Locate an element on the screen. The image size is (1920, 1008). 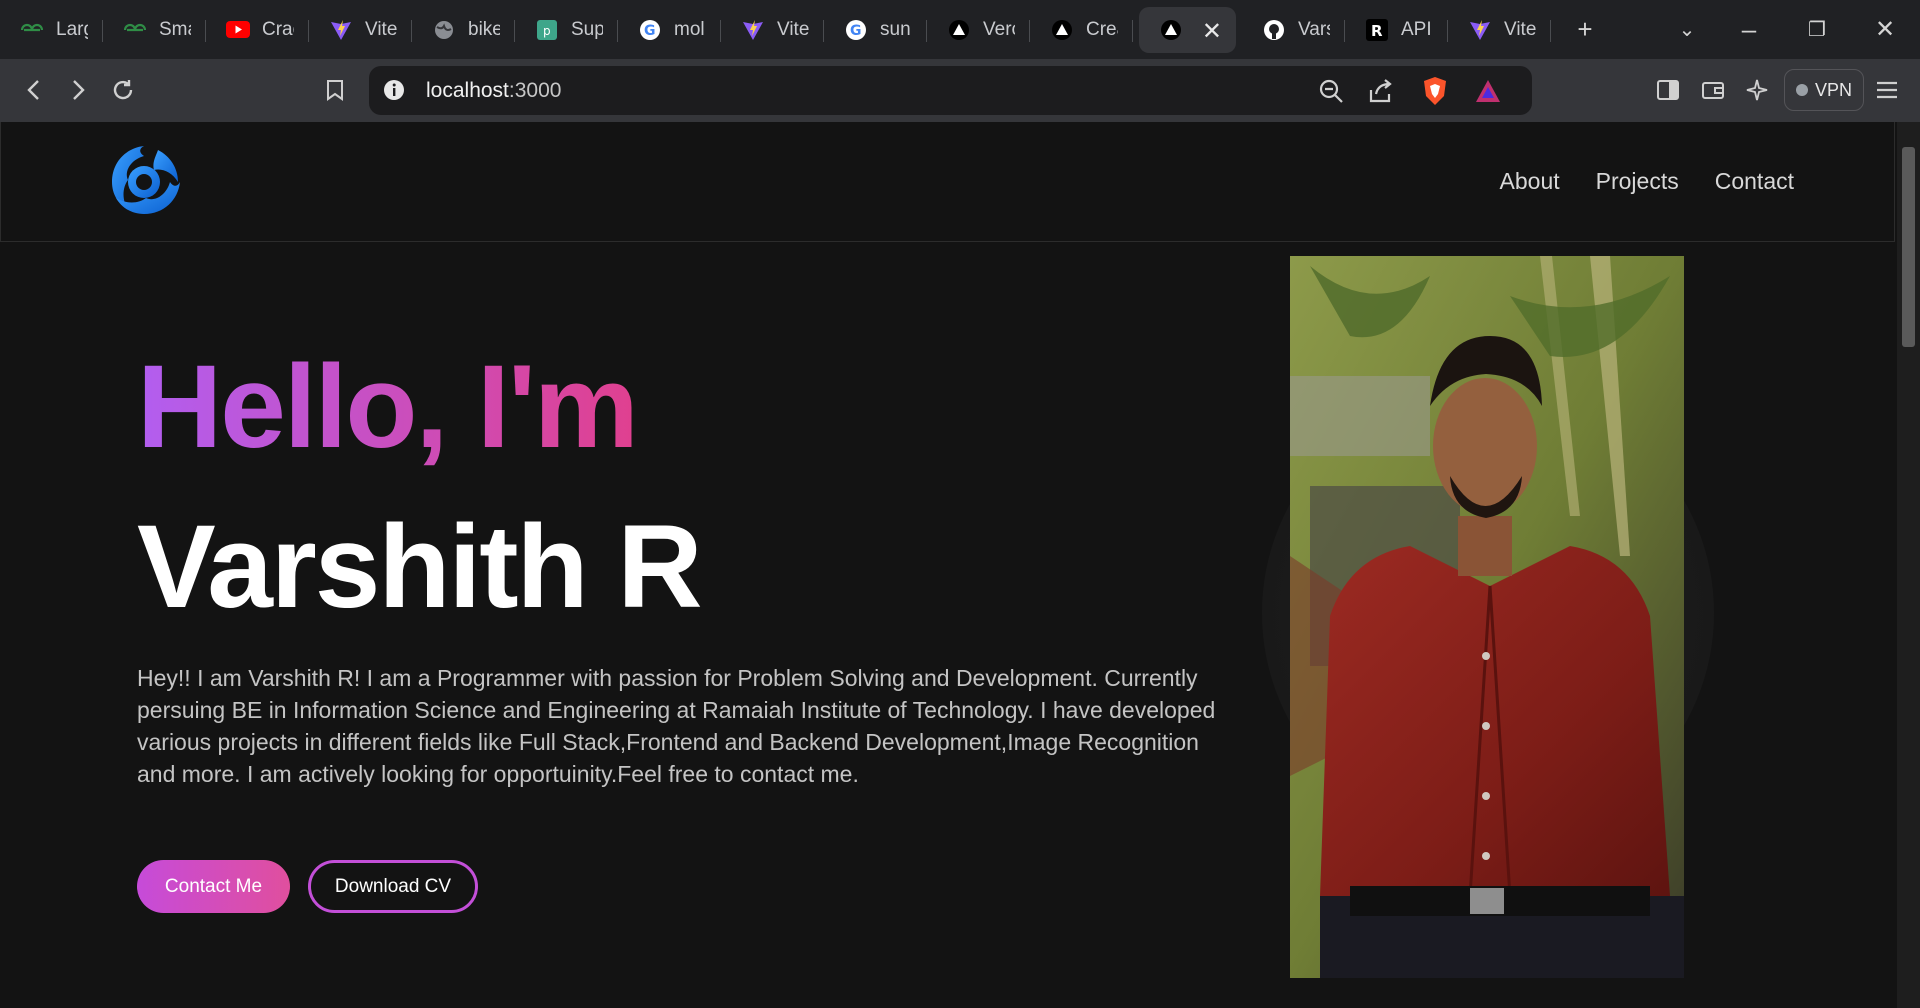
menu-icon is located at coordinates (1887, 90).